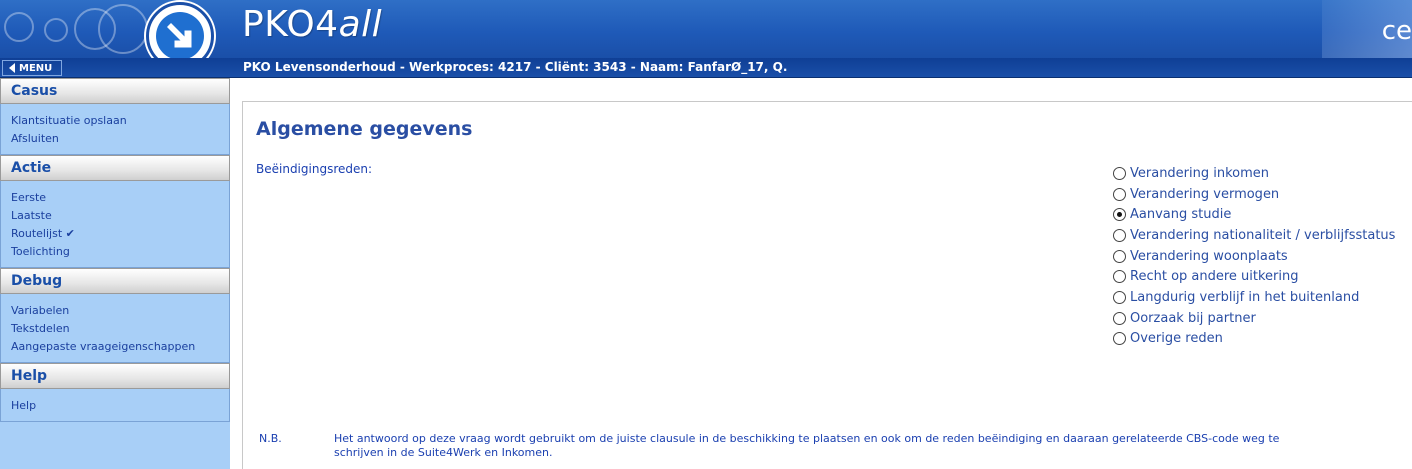  What do you see at coordinates (120, 406) in the screenshot?
I see `sidebar-item-help: Help` at bounding box center [120, 406].